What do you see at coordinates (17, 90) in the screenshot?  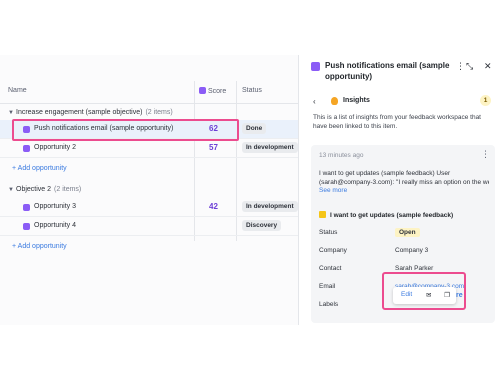 I see `column-name-header: Name` at bounding box center [17, 90].